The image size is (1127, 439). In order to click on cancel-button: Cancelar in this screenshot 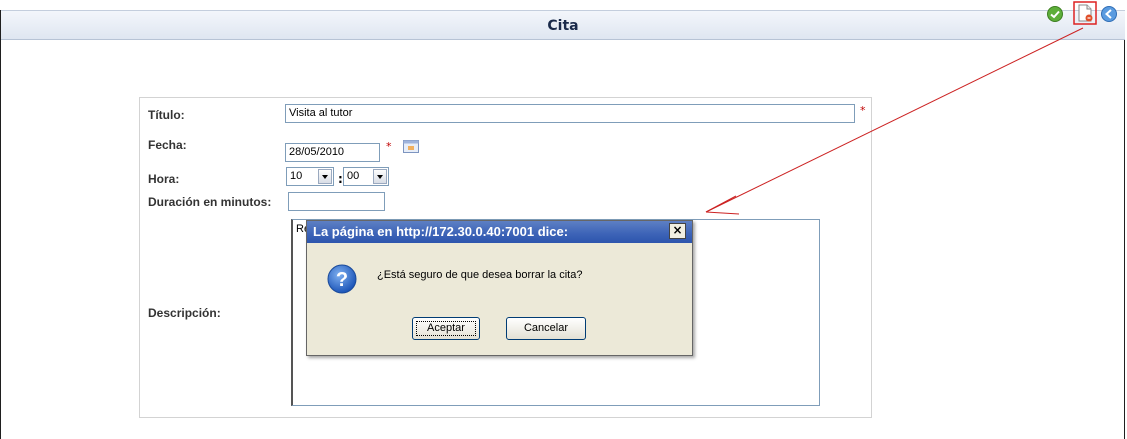, I will do `click(546, 328)`.